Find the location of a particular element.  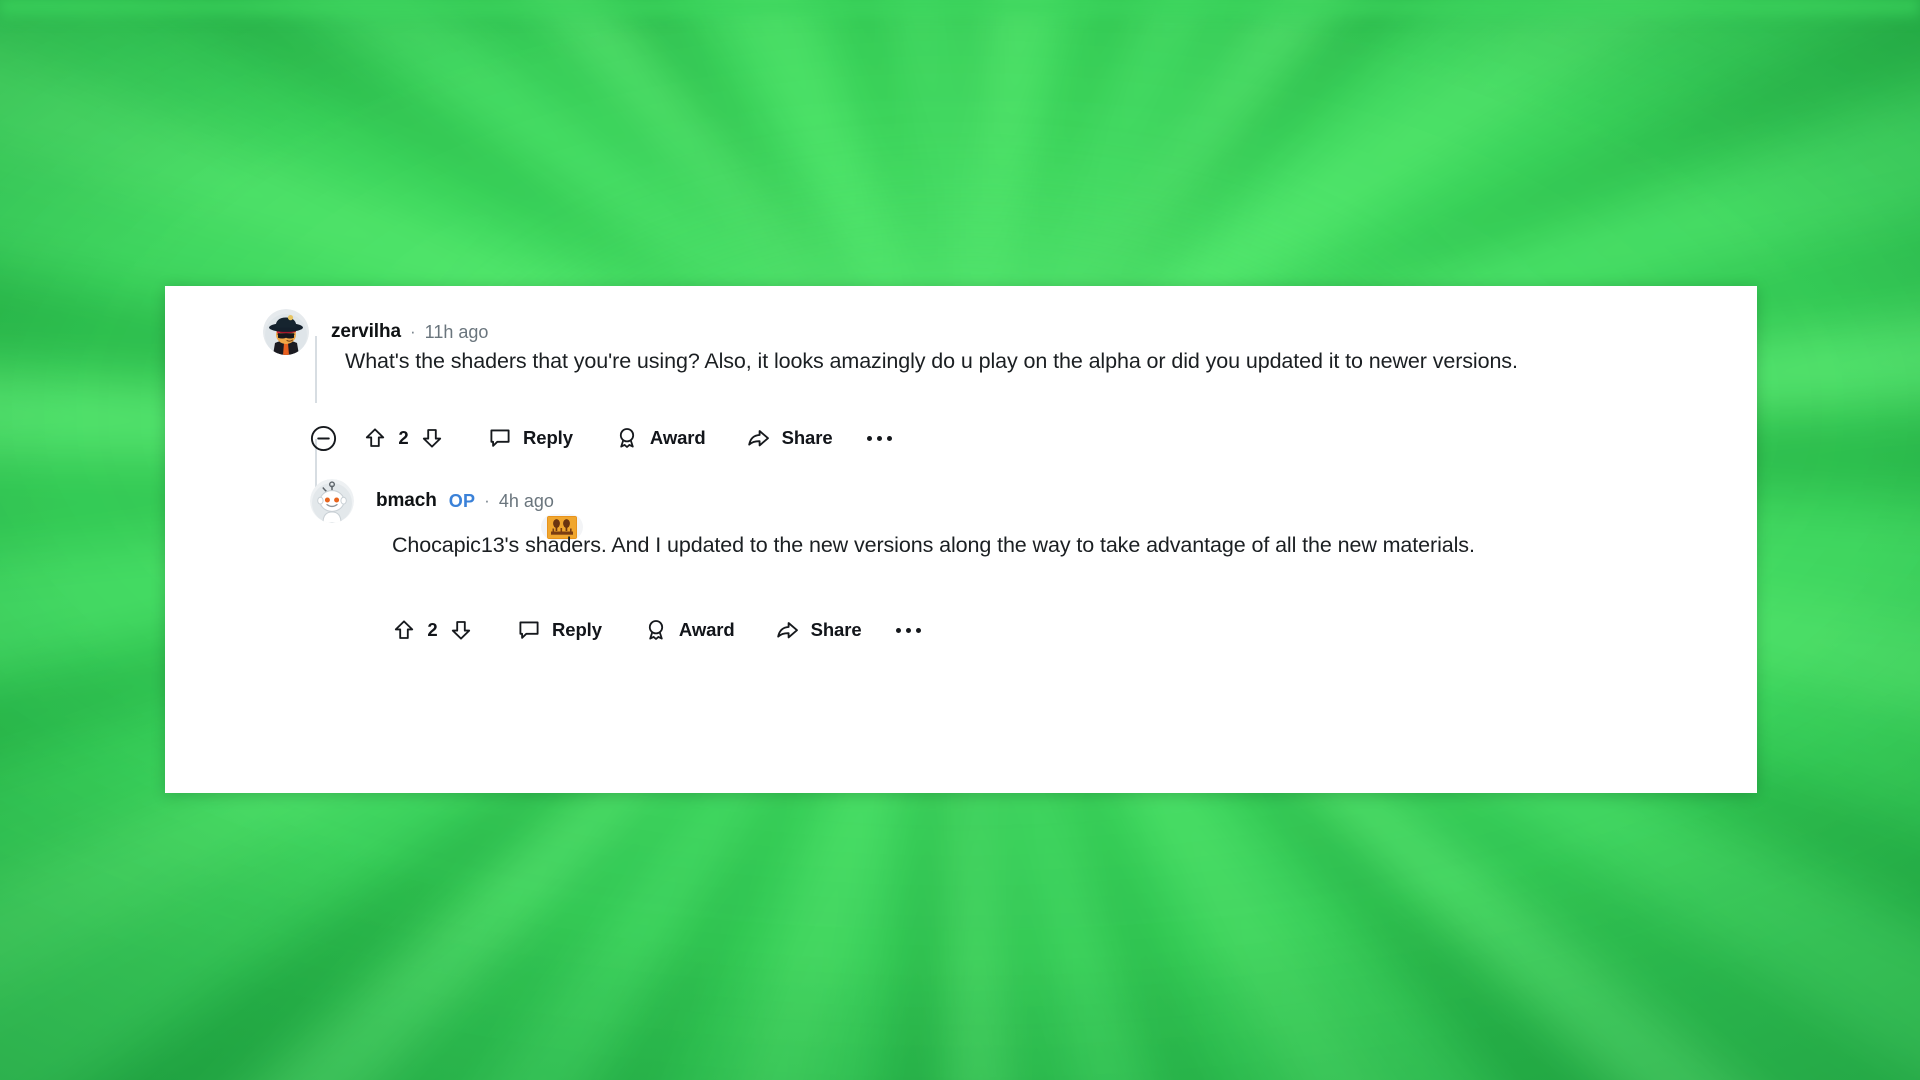

comment-actions-zervilha: 2 Reply Award Share is located at coordinates (601, 438).